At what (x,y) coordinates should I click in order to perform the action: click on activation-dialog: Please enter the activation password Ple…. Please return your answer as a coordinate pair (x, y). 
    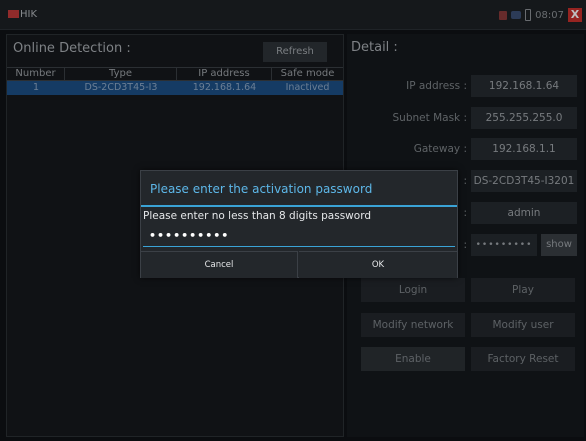
    Looking at the image, I should click on (299, 224).